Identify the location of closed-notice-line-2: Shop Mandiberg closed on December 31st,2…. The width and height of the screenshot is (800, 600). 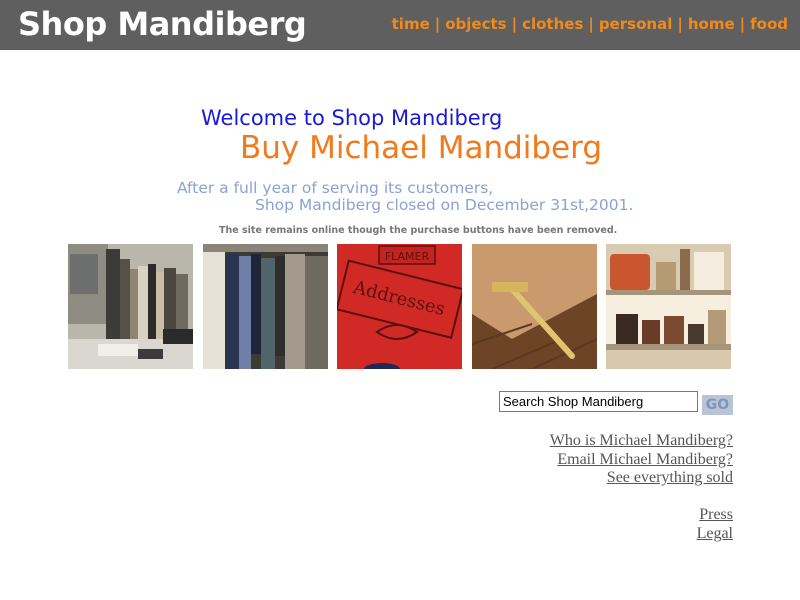
(444, 205).